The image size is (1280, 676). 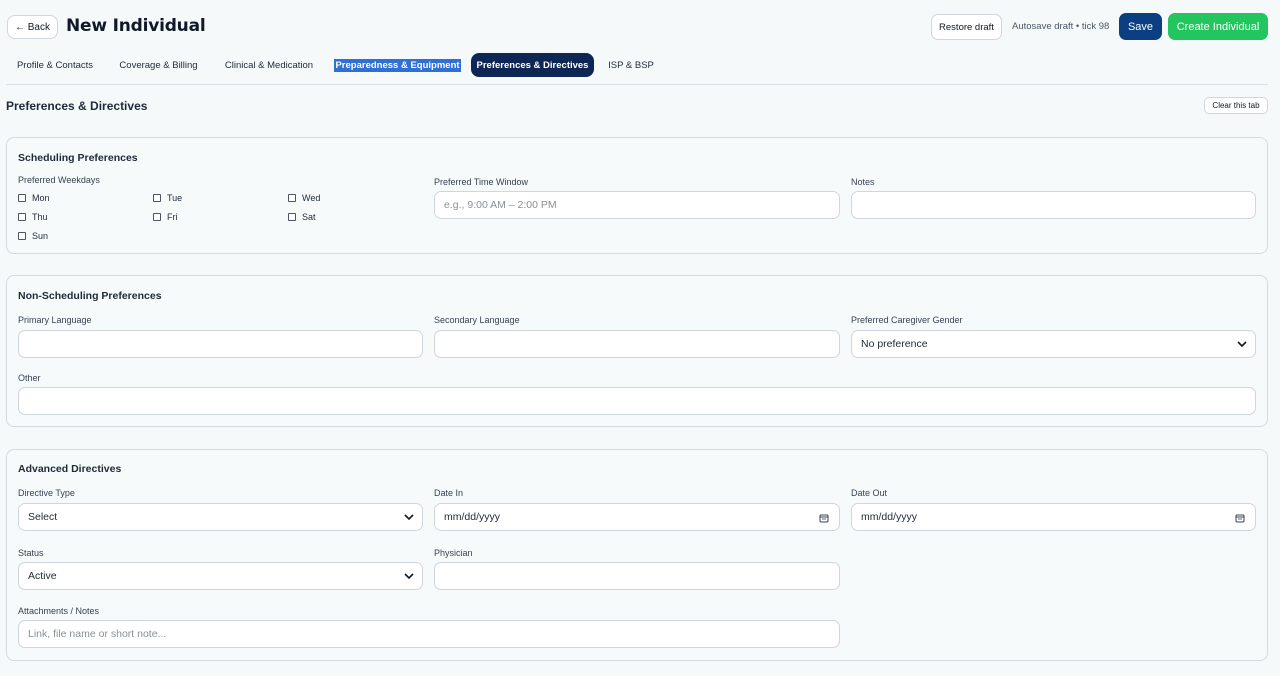 I want to click on card-title: Non-Scheduling Preferences, so click(x=90, y=296).